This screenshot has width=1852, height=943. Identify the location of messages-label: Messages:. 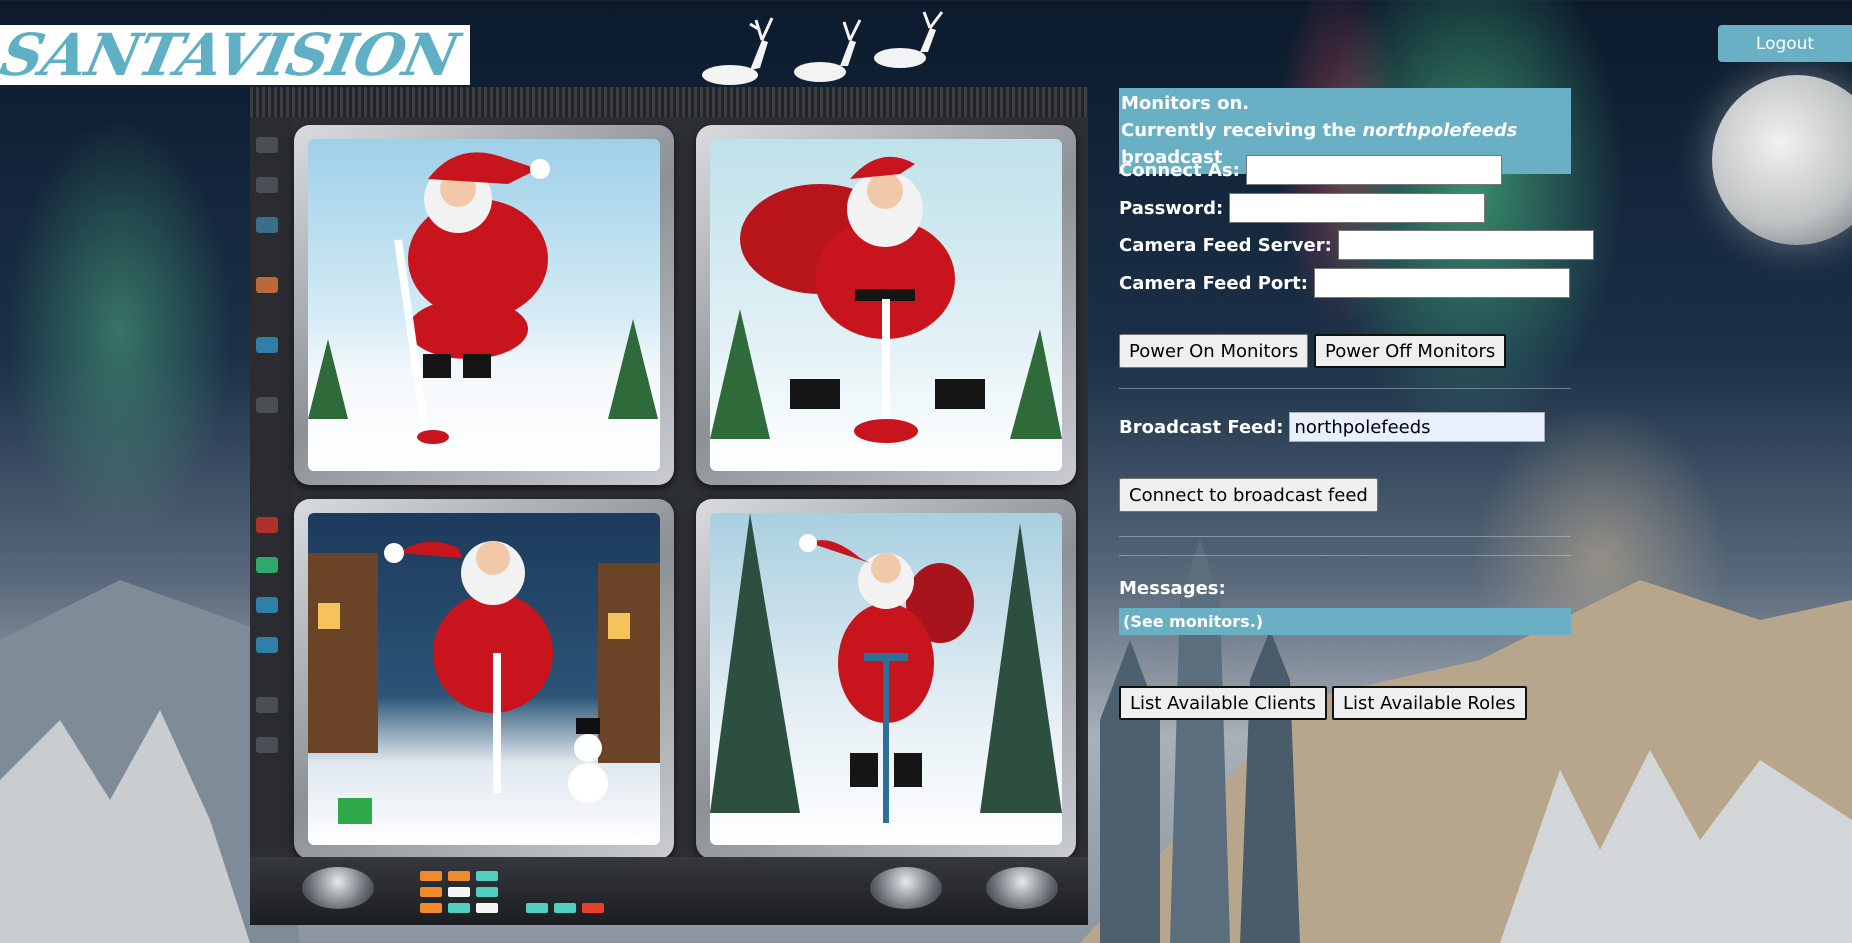
(1172, 588).